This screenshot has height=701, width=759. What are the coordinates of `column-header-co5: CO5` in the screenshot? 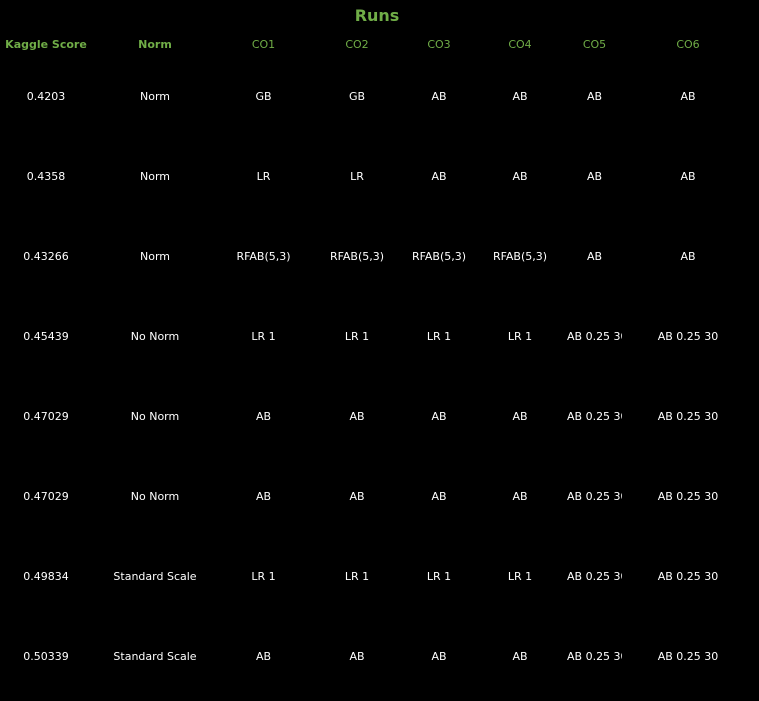 It's located at (594, 44).